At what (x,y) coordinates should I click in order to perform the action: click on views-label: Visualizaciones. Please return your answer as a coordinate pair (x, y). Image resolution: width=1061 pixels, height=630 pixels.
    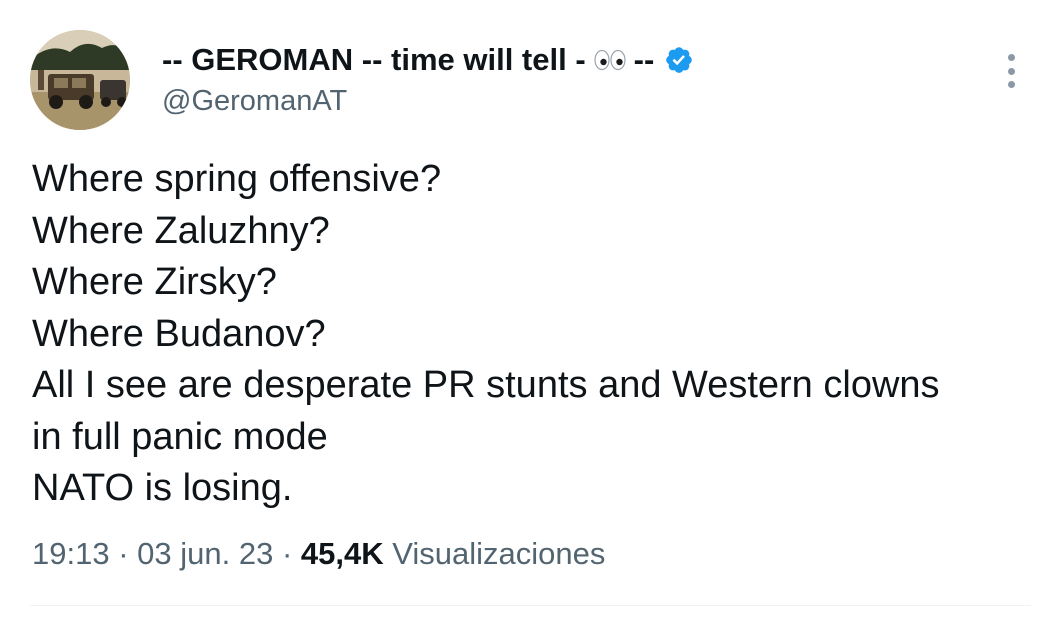
    Looking at the image, I should click on (498, 553).